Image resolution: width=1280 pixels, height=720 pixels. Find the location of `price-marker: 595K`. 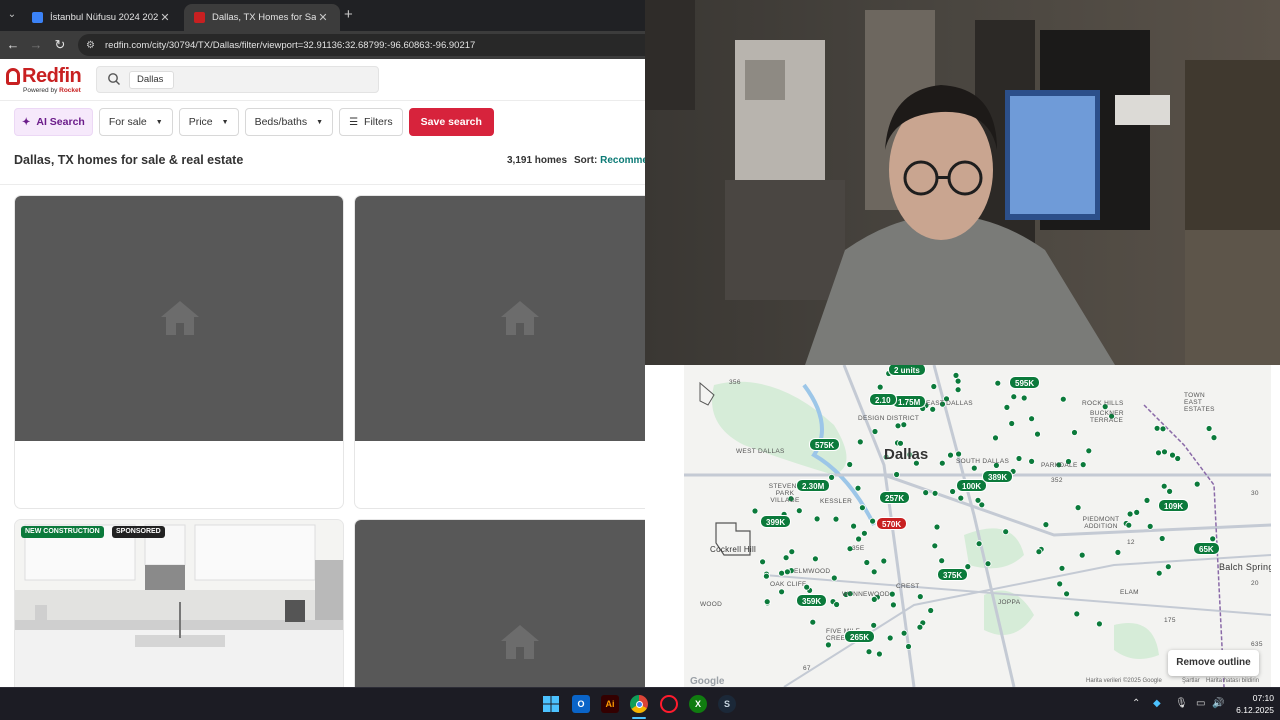

price-marker: 595K is located at coordinates (1025, 382).